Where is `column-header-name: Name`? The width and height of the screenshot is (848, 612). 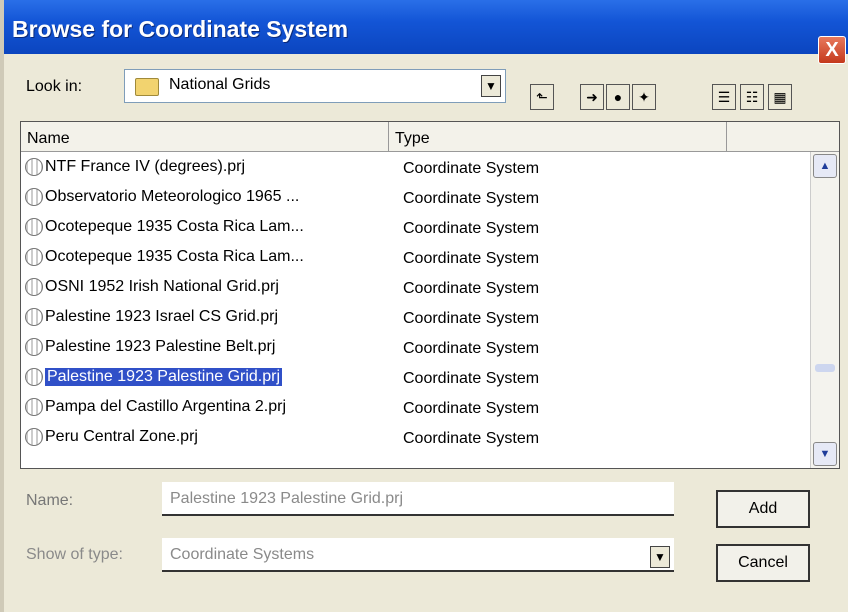
column-header-name: Name is located at coordinates (205, 137).